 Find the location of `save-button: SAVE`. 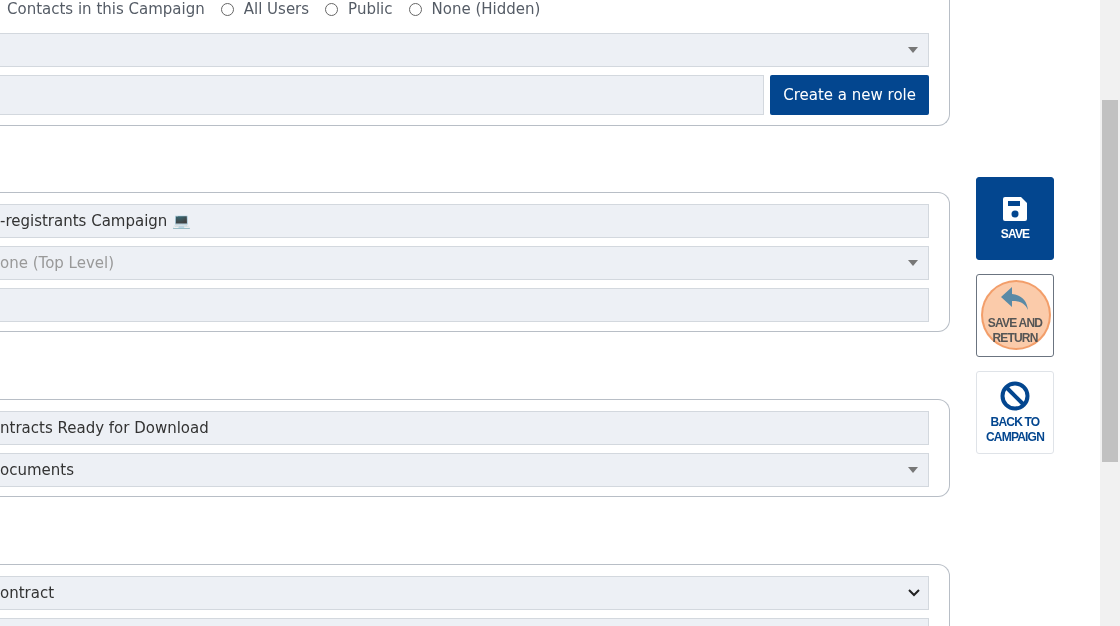

save-button: SAVE is located at coordinates (1015, 218).